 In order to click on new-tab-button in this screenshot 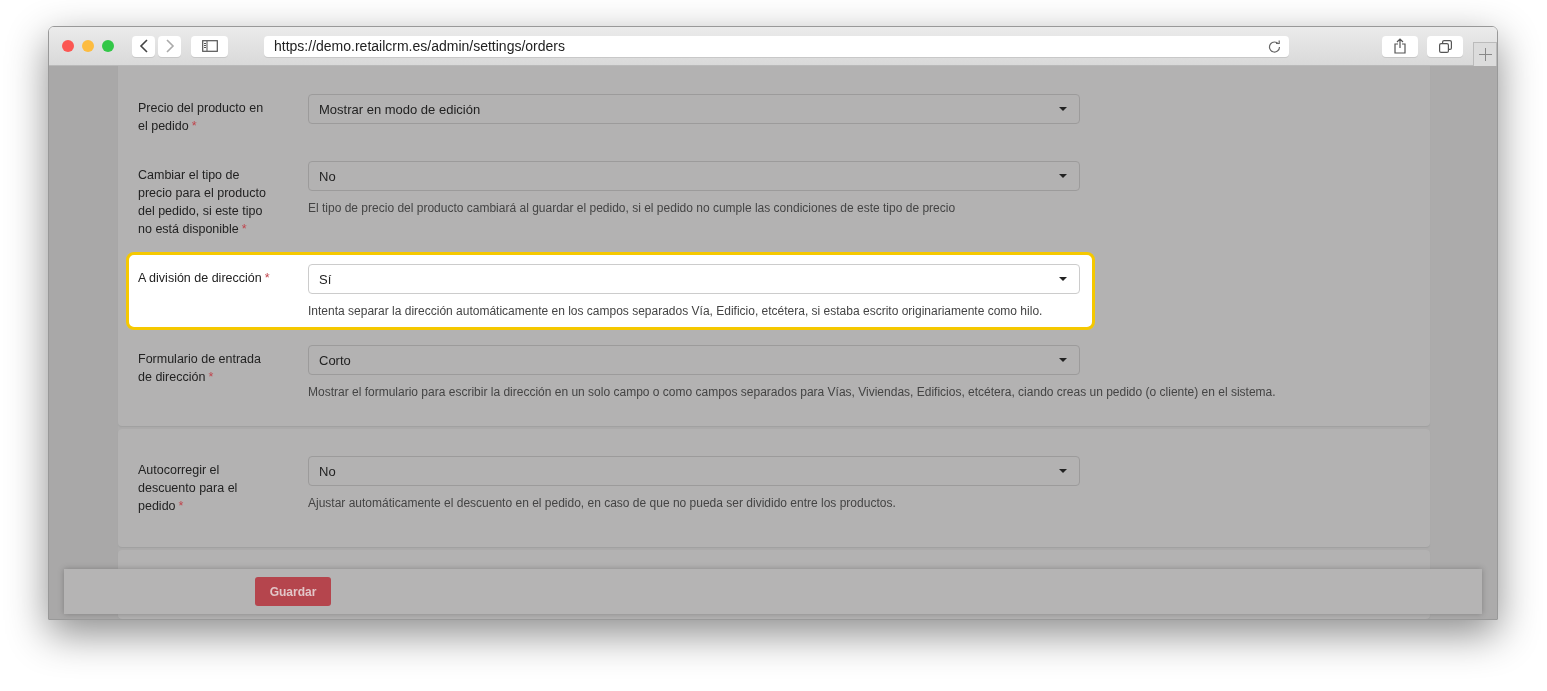, I will do `click(1485, 54)`.